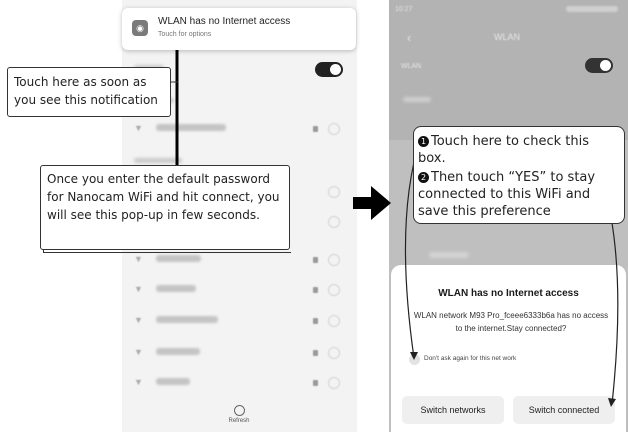  I want to click on callout-shadow, so click(167, 251).